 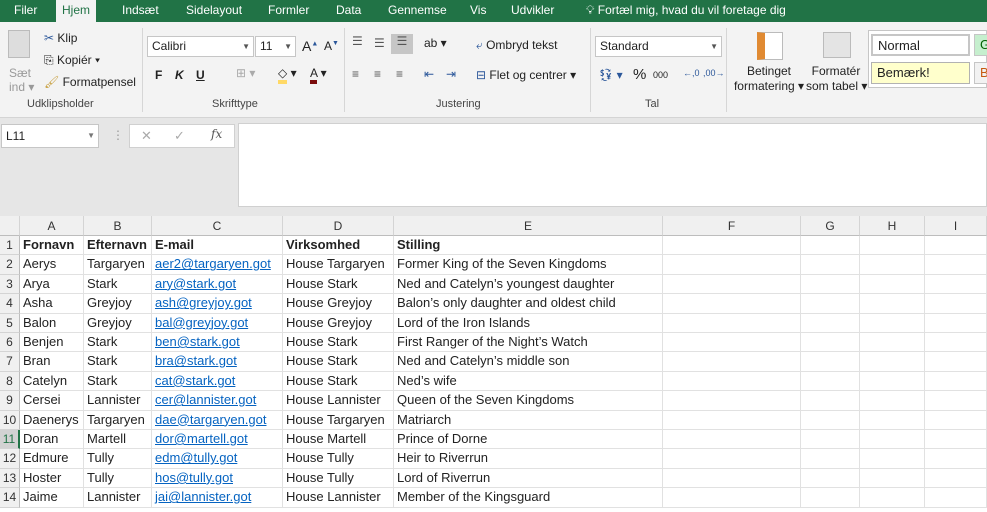 I want to click on email-link-cell: jai@lannister.got, so click(x=217, y=498).